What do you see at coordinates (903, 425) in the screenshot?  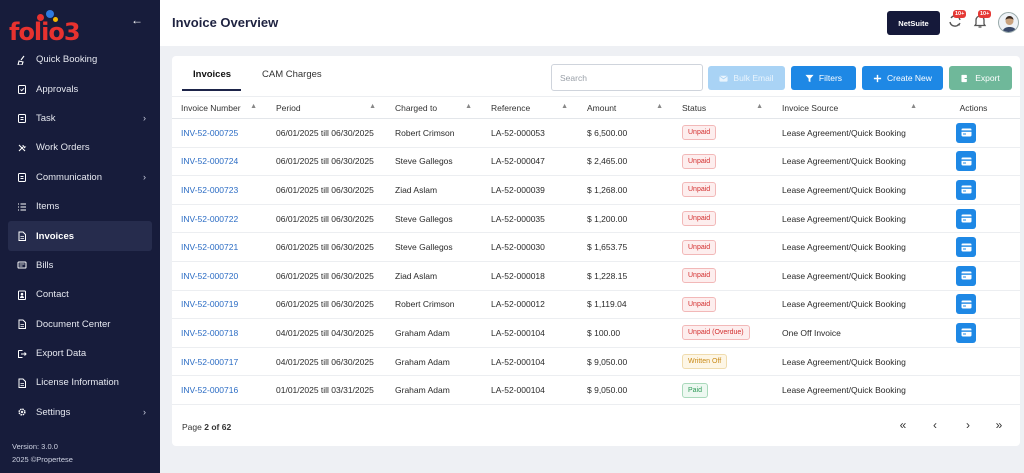 I see `first-page-button: «` at bounding box center [903, 425].